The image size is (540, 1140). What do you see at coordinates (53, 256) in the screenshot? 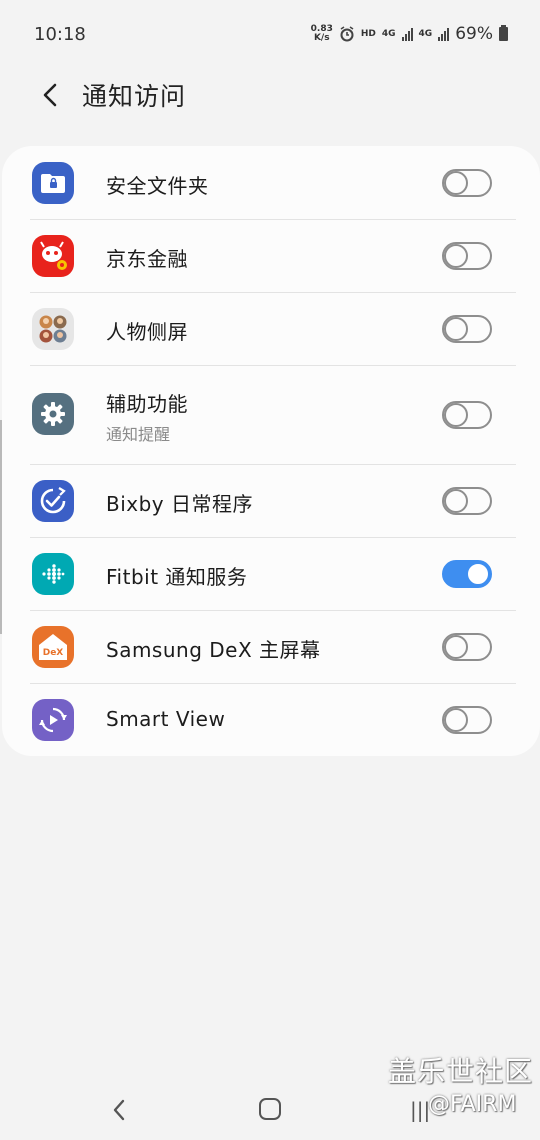
I see `jd-finance-icon` at bounding box center [53, 256].